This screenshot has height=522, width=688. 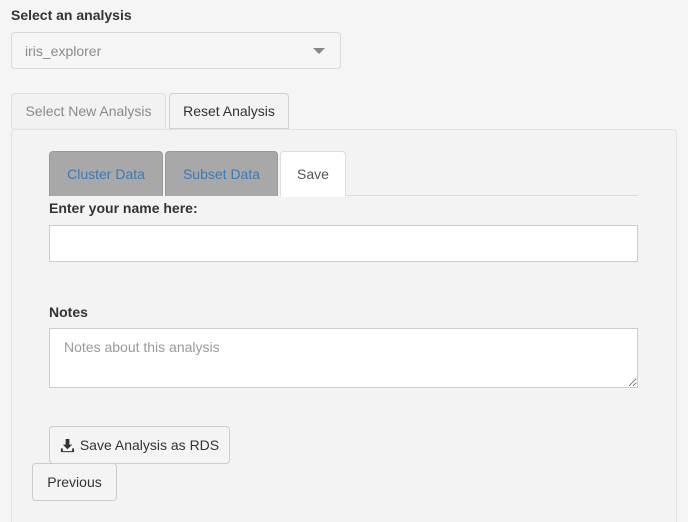 What do you see at coordinates (71, 15) in the screenshot?
I see `select-analysis-label: Select an analysis` at bounding box center [71, 15].